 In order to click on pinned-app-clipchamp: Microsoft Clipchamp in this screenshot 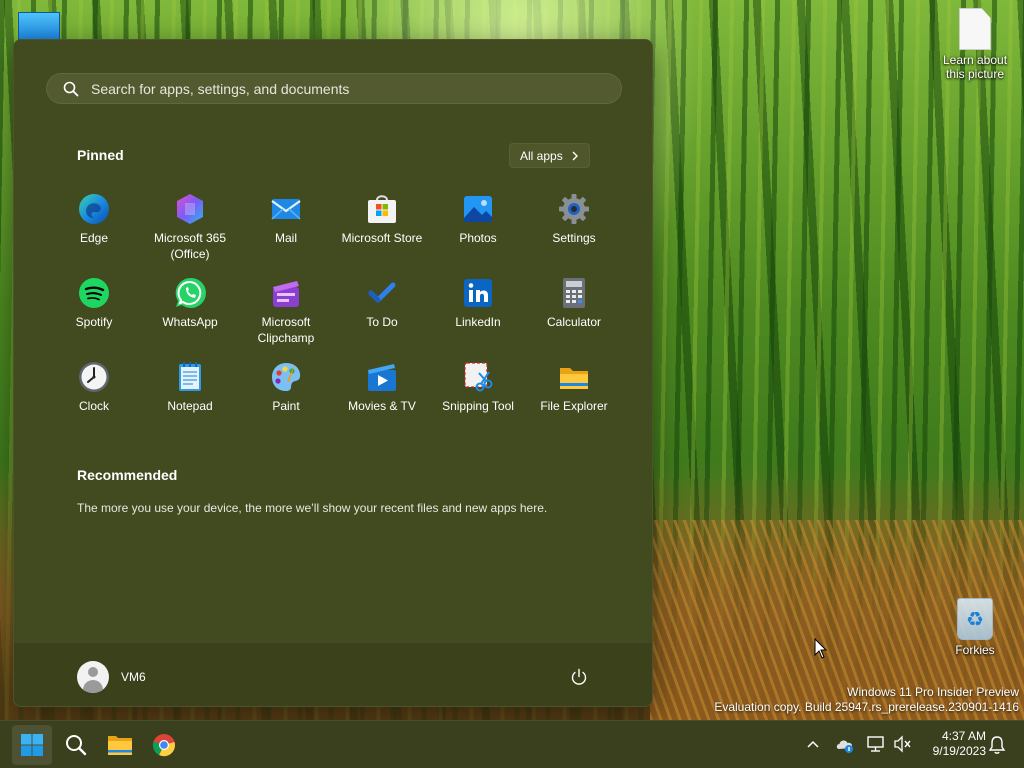, I will do `click(286, 314)`.